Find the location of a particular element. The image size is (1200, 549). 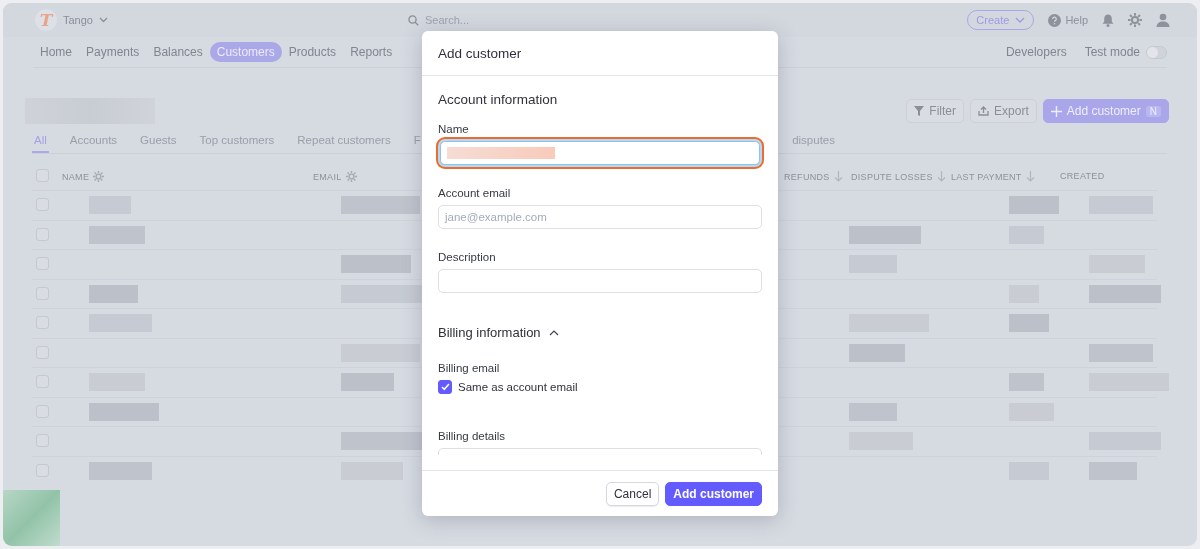

customer-list-tab: Repeat customers is located at coordinates (344, 141).